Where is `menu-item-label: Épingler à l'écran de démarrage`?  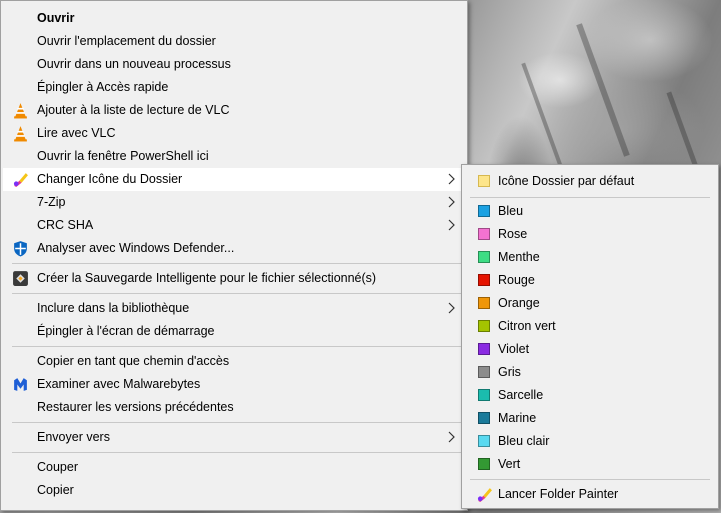
menu-item-label: Épingler à l'écran de démarrage is located at coordinates (126, 331).